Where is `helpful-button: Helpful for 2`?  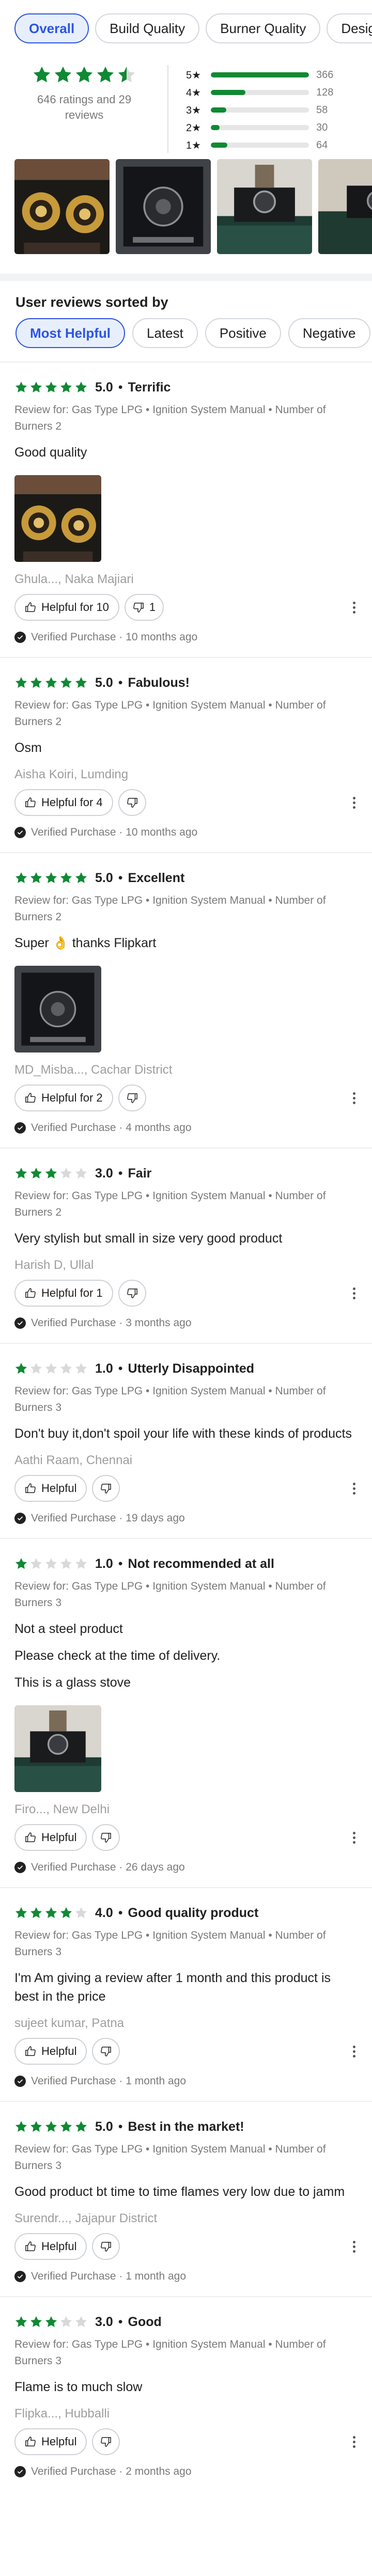
helpful-button: Helpful for 2 is located at coordinates (64, 1098).